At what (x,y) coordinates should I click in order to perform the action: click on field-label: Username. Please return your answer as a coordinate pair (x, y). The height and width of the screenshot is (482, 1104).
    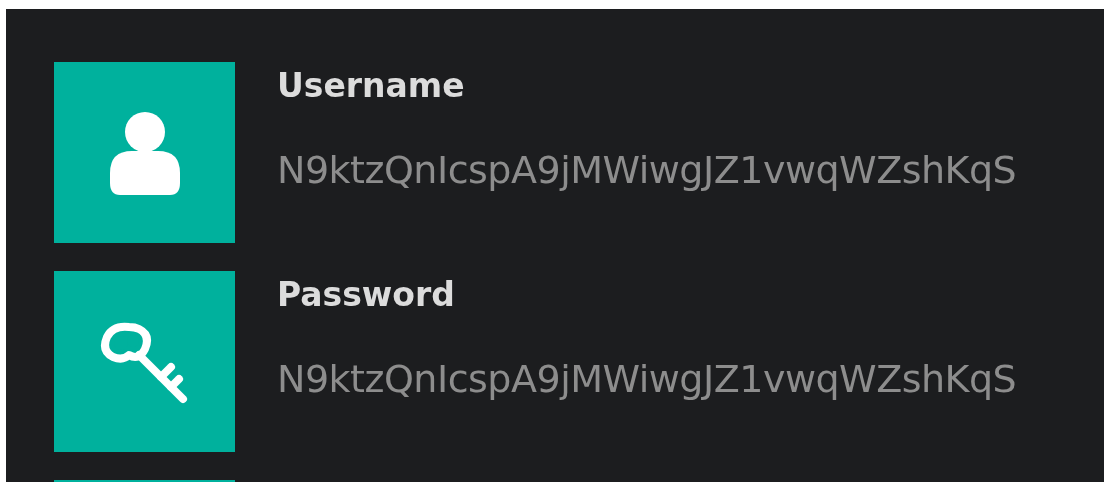
    Looking at the image, I should click on (371, 86).